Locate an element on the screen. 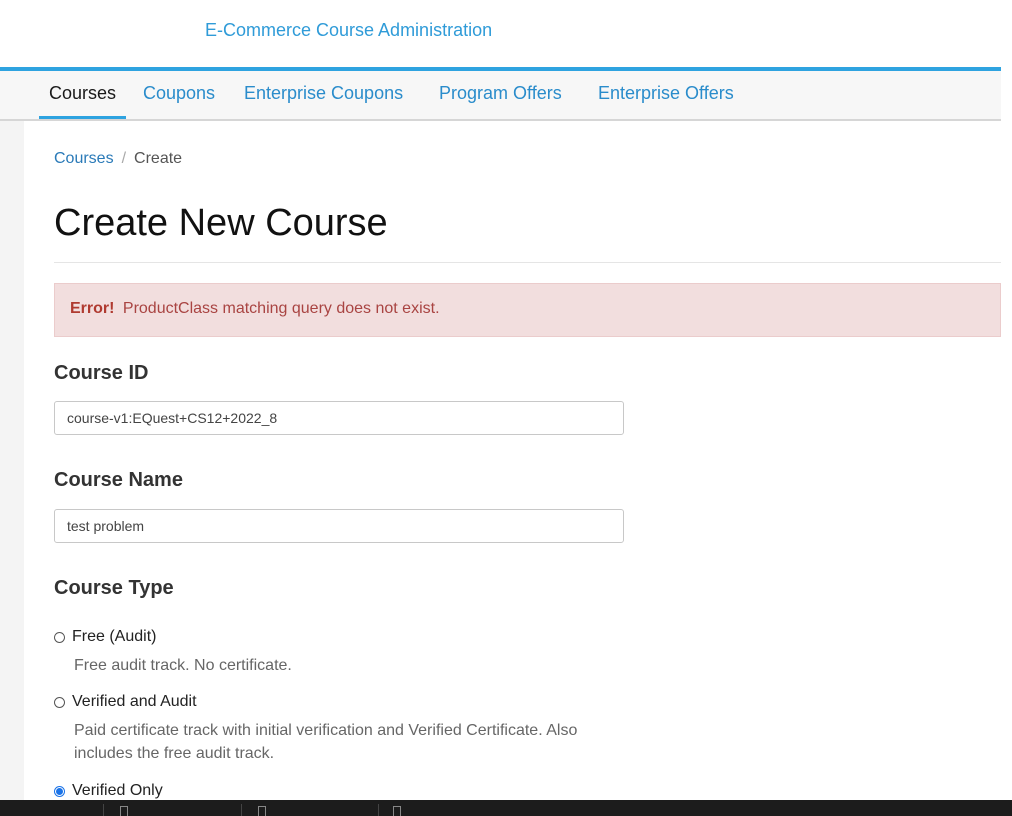  alert-prefix: Error! is located at coordinates (92, 308).